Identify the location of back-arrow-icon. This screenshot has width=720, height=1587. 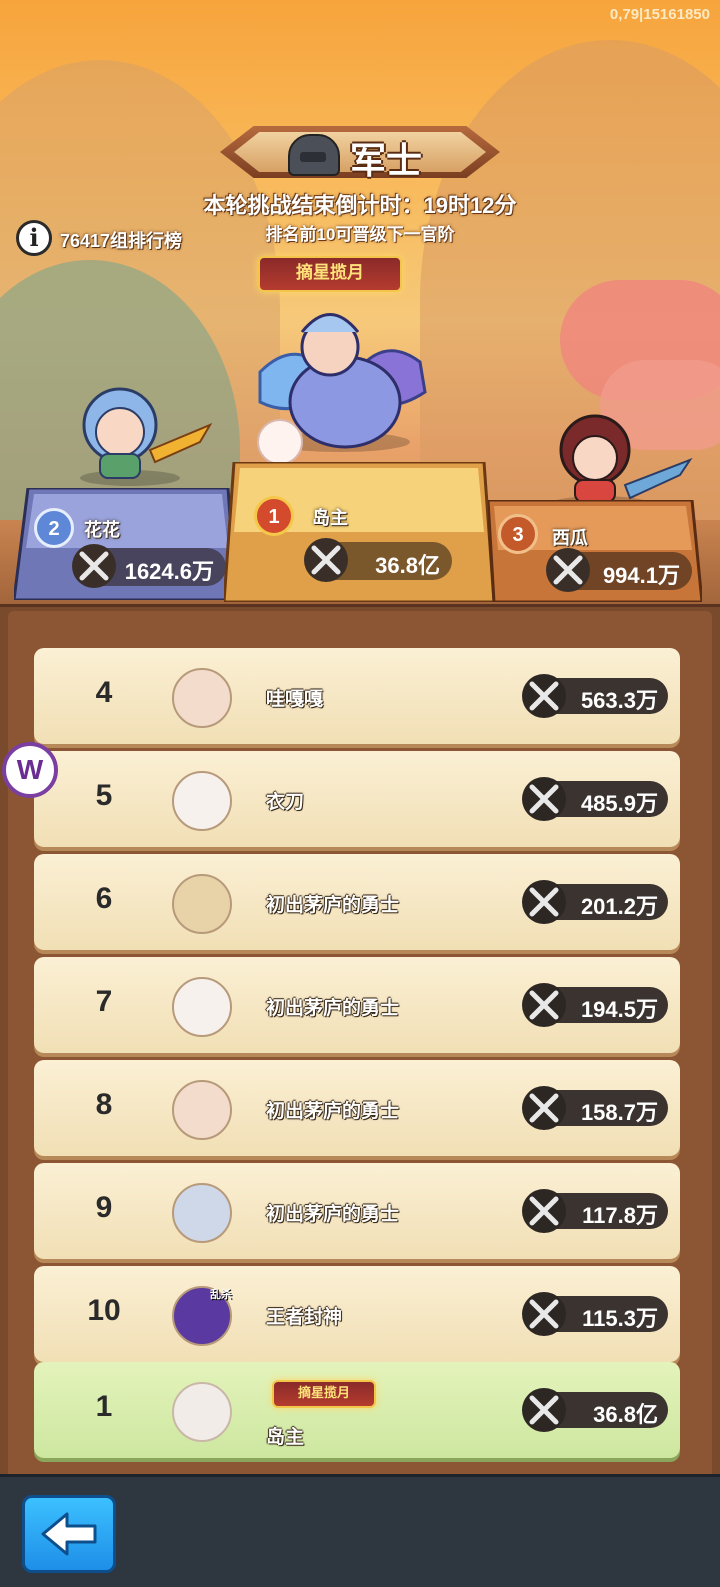
(69, 1534).